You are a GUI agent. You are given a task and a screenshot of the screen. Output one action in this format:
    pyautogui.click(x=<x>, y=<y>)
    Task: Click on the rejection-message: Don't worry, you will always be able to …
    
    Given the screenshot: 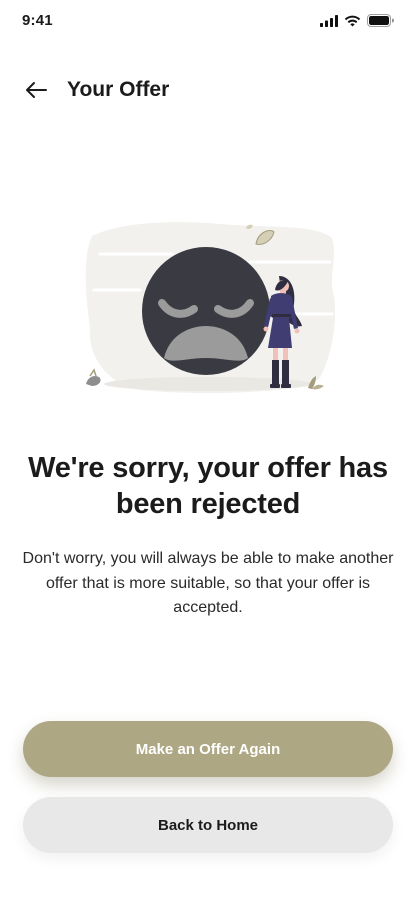 What is the action you would take?
    pyautogui.click(x=208, y=583)
    